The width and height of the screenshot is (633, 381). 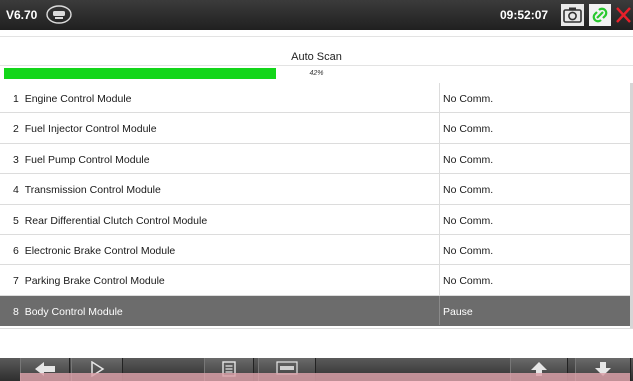 I want to click on module-label: Body Control Module, so click(x=73, y=311).